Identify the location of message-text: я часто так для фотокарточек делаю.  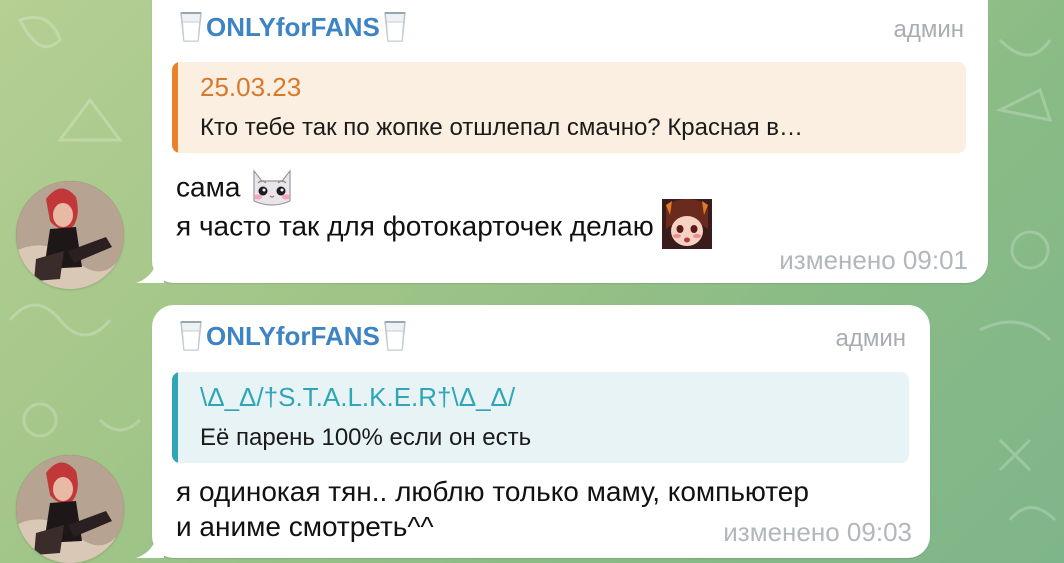
(415, 226).